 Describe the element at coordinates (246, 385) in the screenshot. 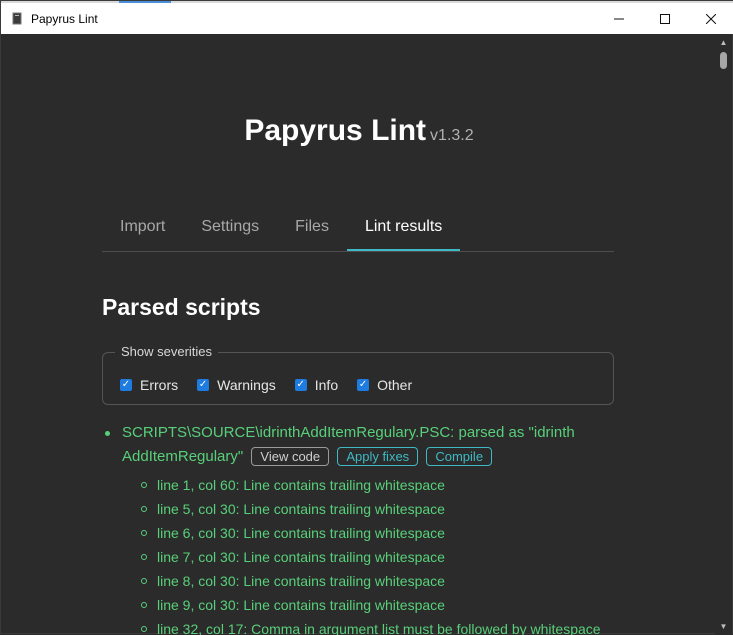

I see `checkbox-warnings-label: Warnings` at that location.